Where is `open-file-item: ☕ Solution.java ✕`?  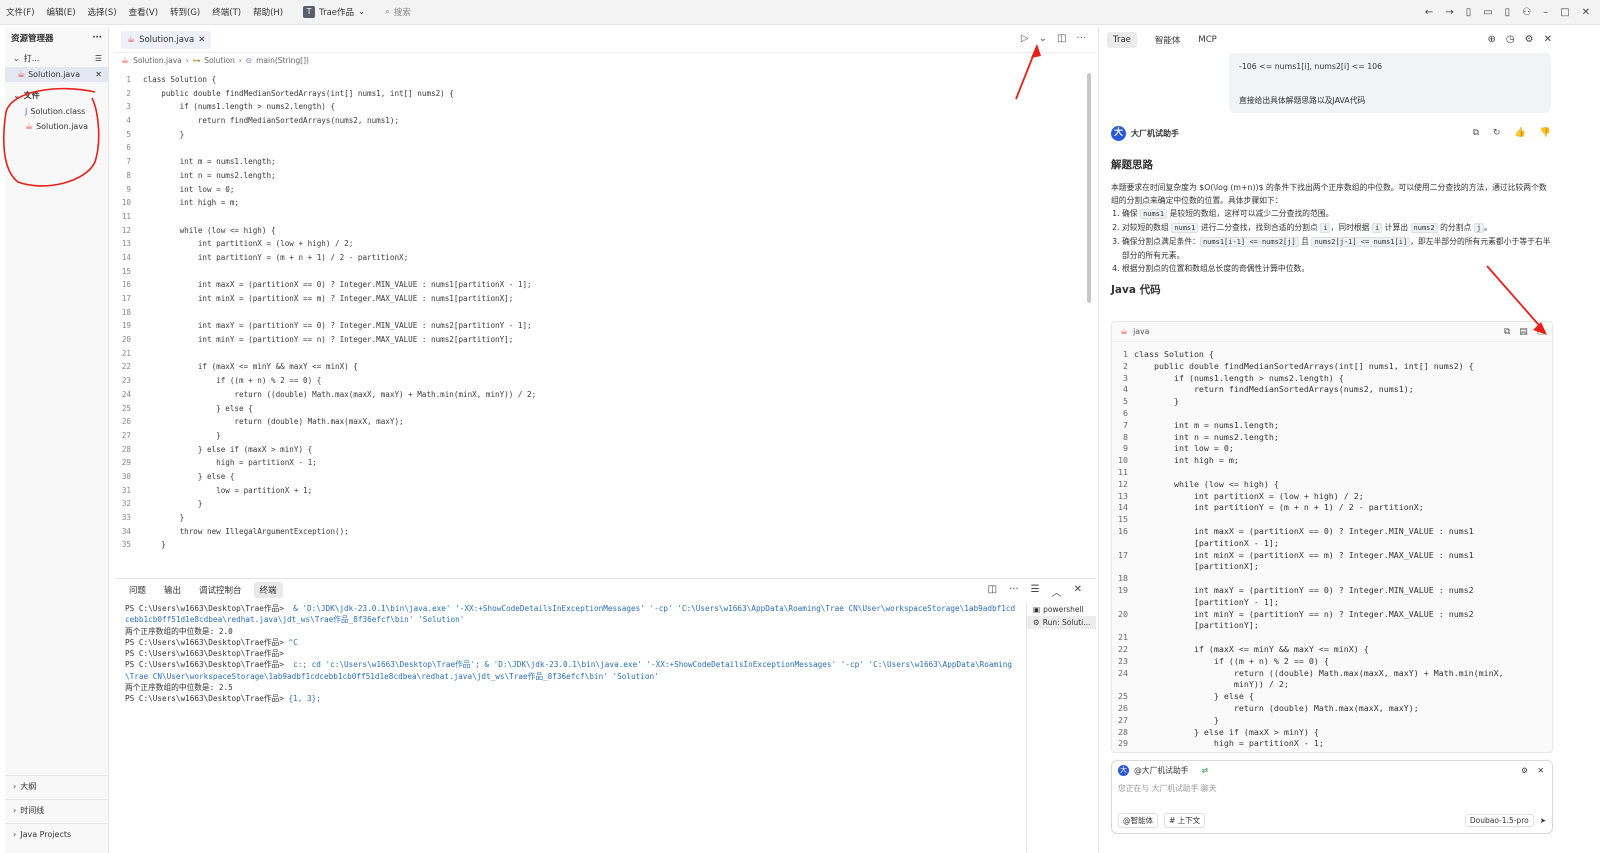
open-file-item: ☕ Solution.java ✕ is located at coordinates (56, 74).